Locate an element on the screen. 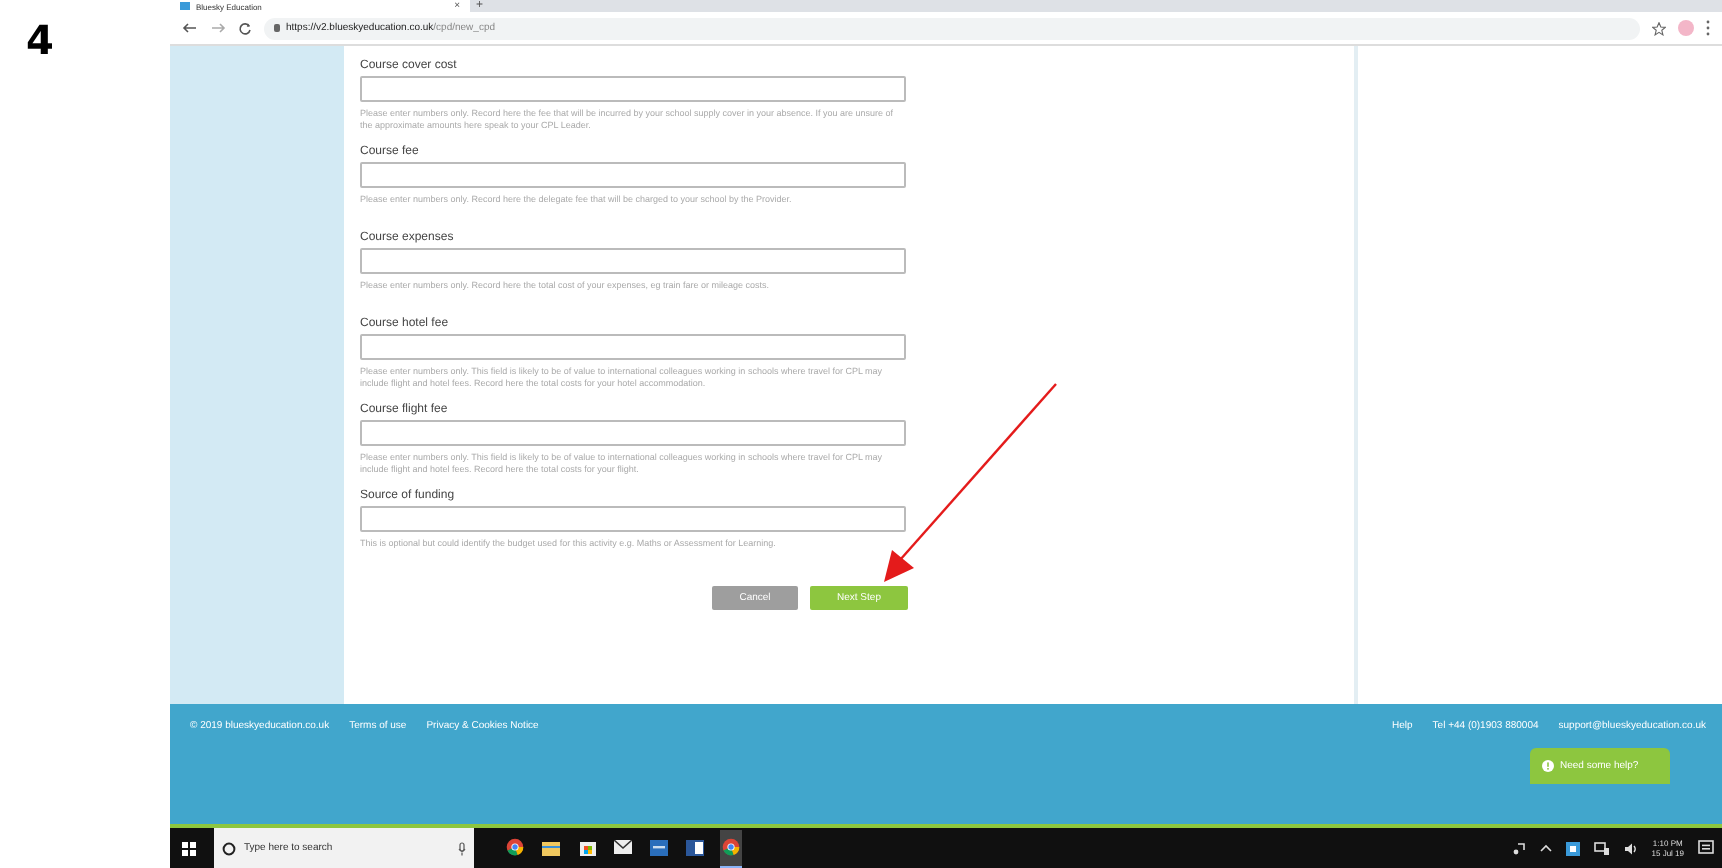 The height and width of the screenshot is (868, 1722). network-icon is located at coordinates (1601, 848).